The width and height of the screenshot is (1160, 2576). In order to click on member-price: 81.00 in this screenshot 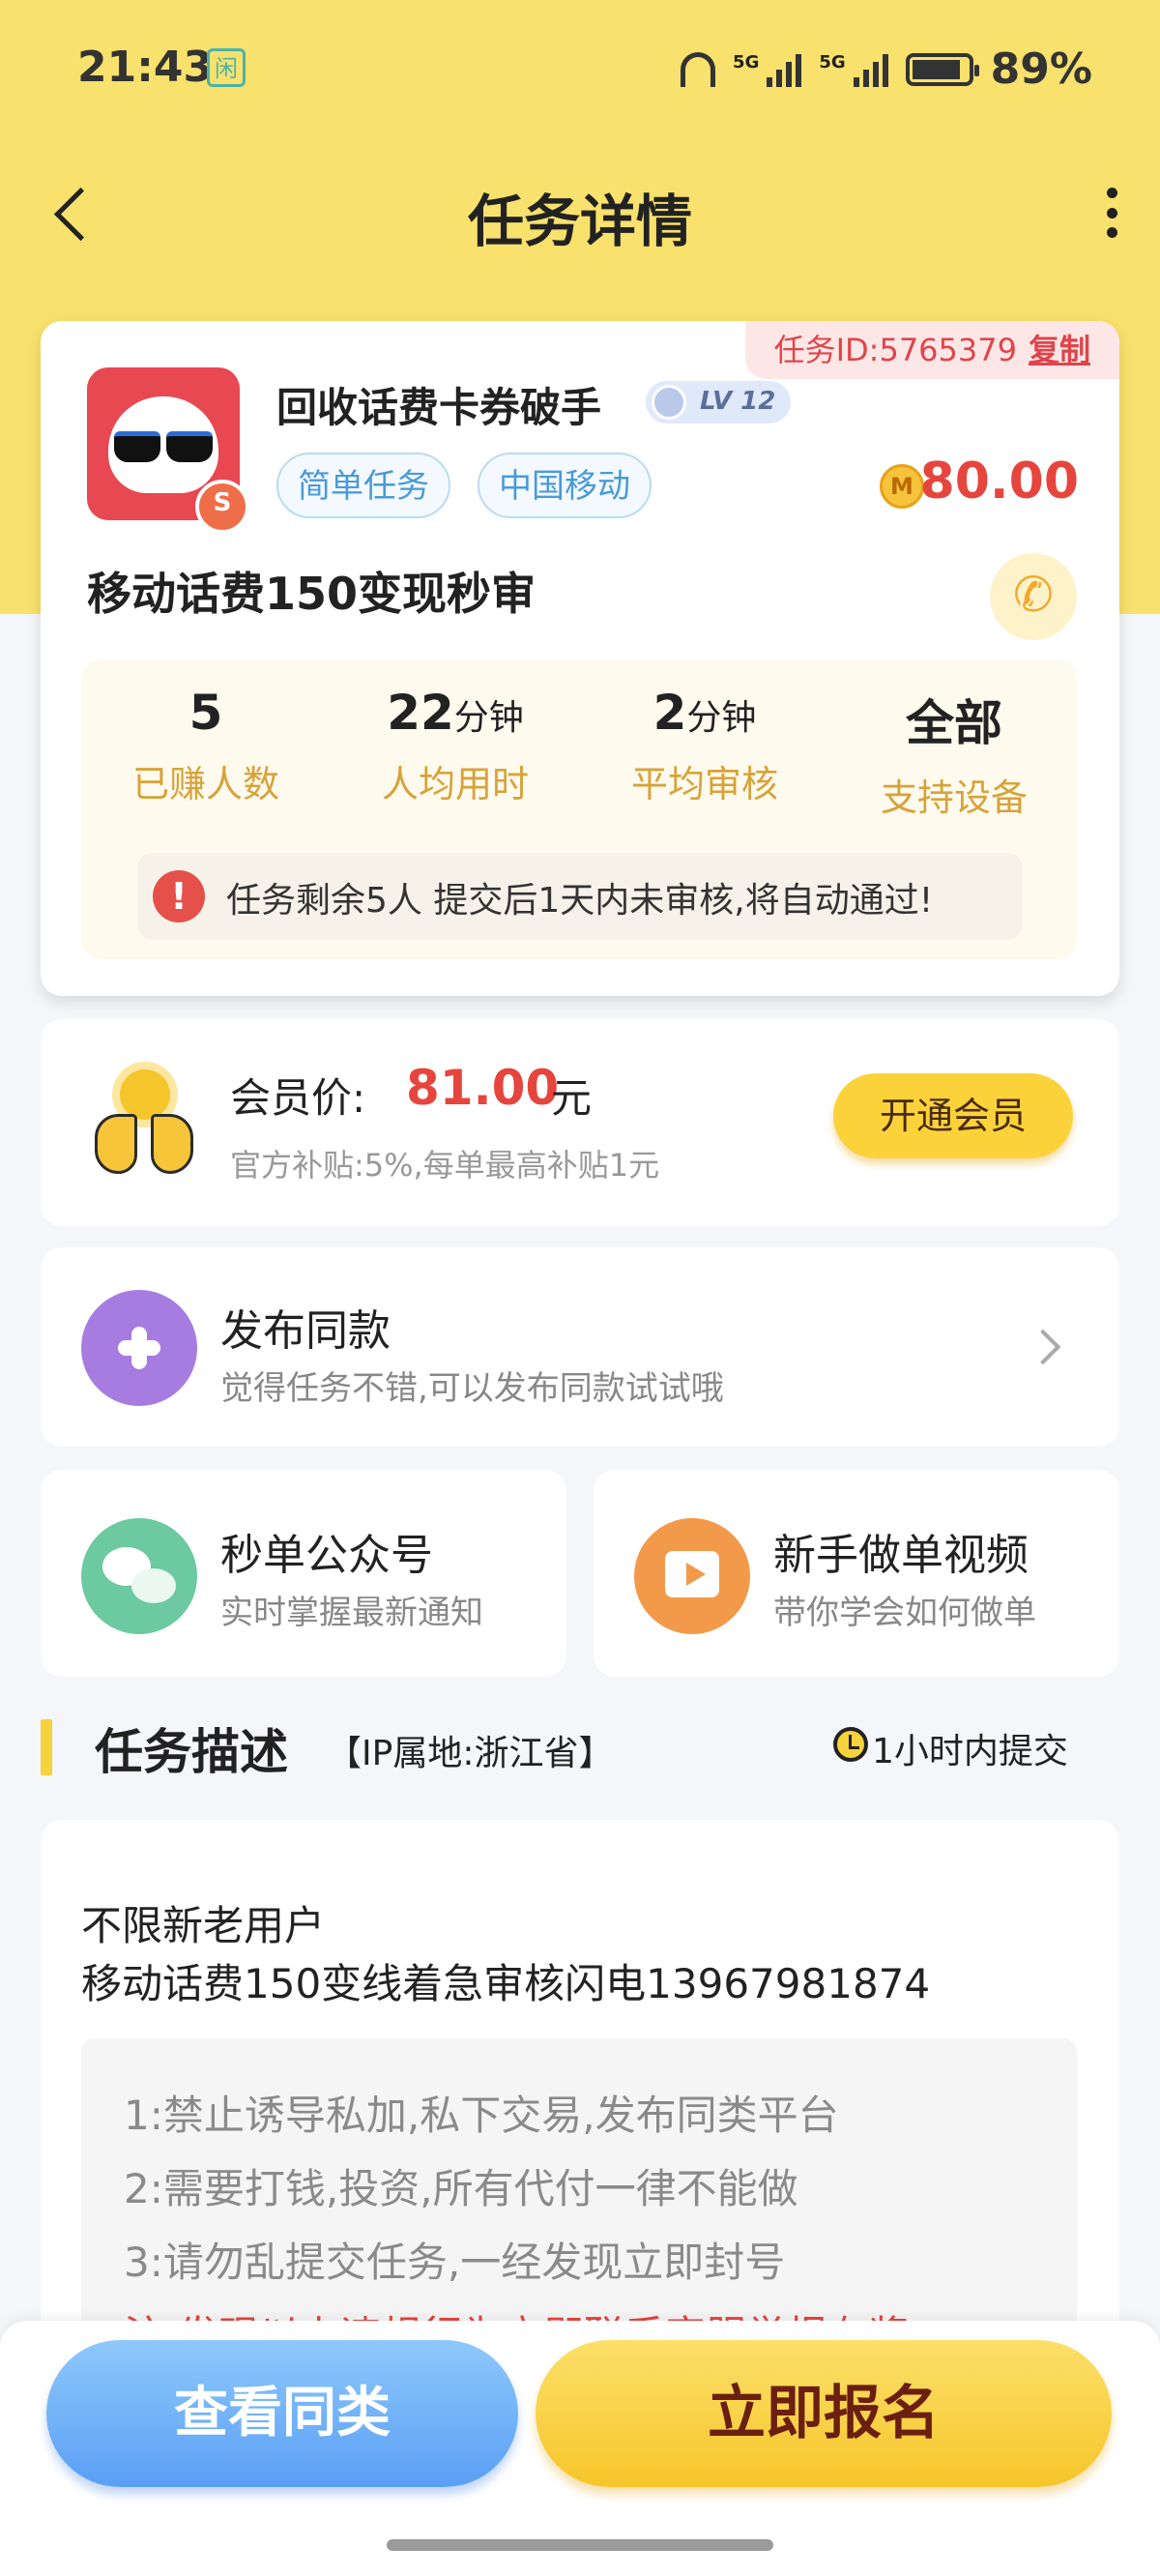, I will do `click(483, 1088)`.